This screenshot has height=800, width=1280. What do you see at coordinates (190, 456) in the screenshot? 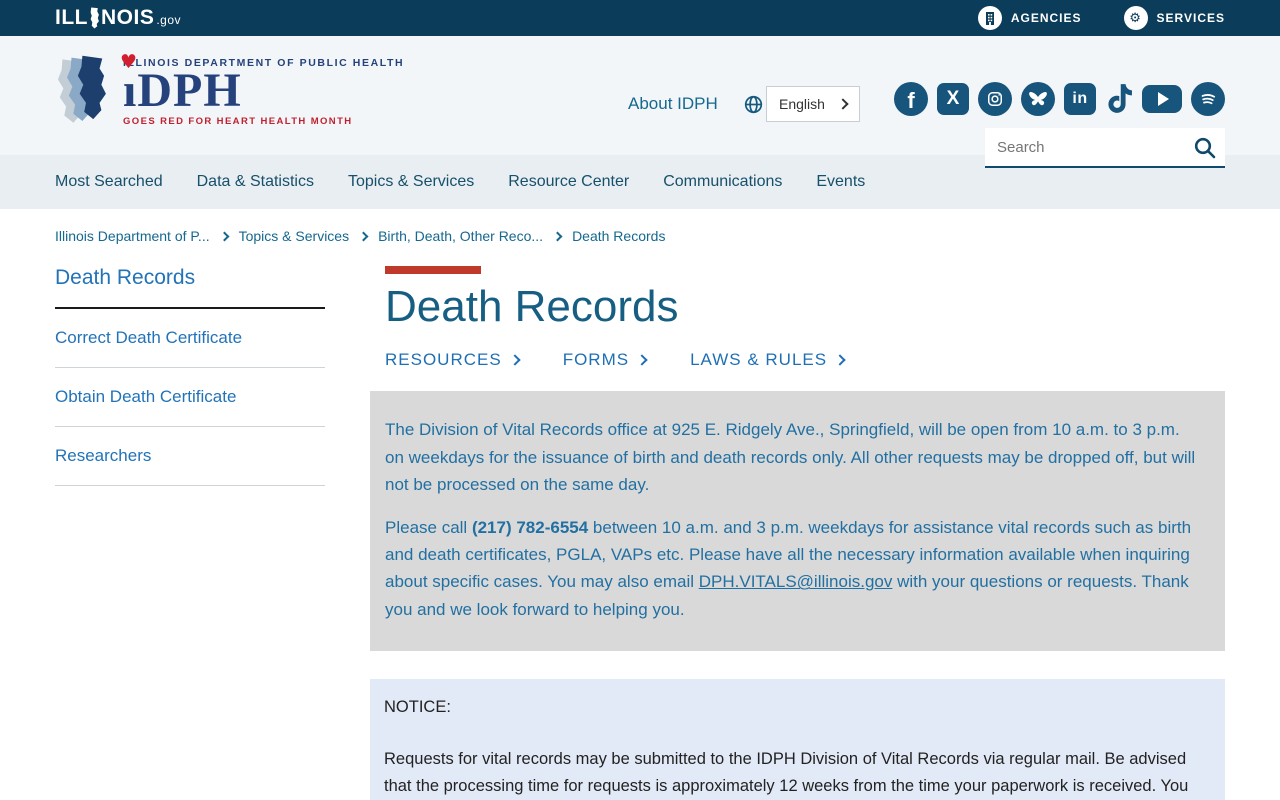
I see `sidebar-item-researchers: Researchers` at bounding box center [190, 456].